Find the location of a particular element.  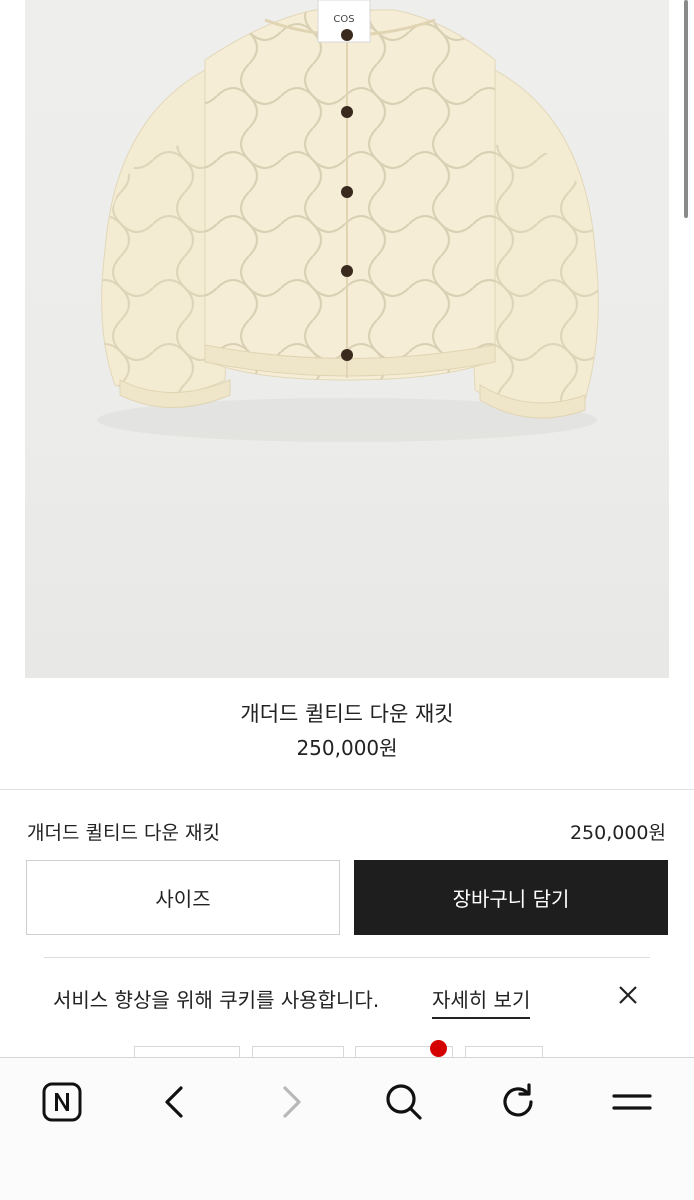

peek-content is located at coordinates (347, 1049).